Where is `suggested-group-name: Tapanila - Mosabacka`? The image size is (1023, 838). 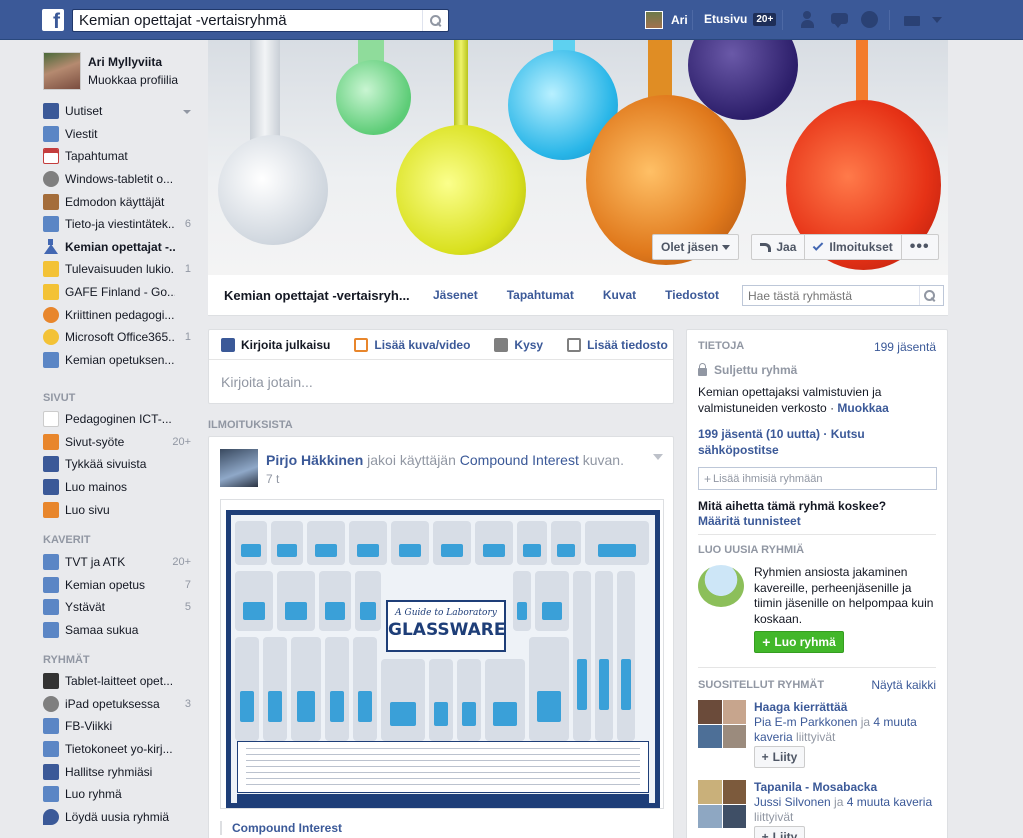 suggested-group-name: Tapanila - Mosabacka is located at coordinates (815, 787).